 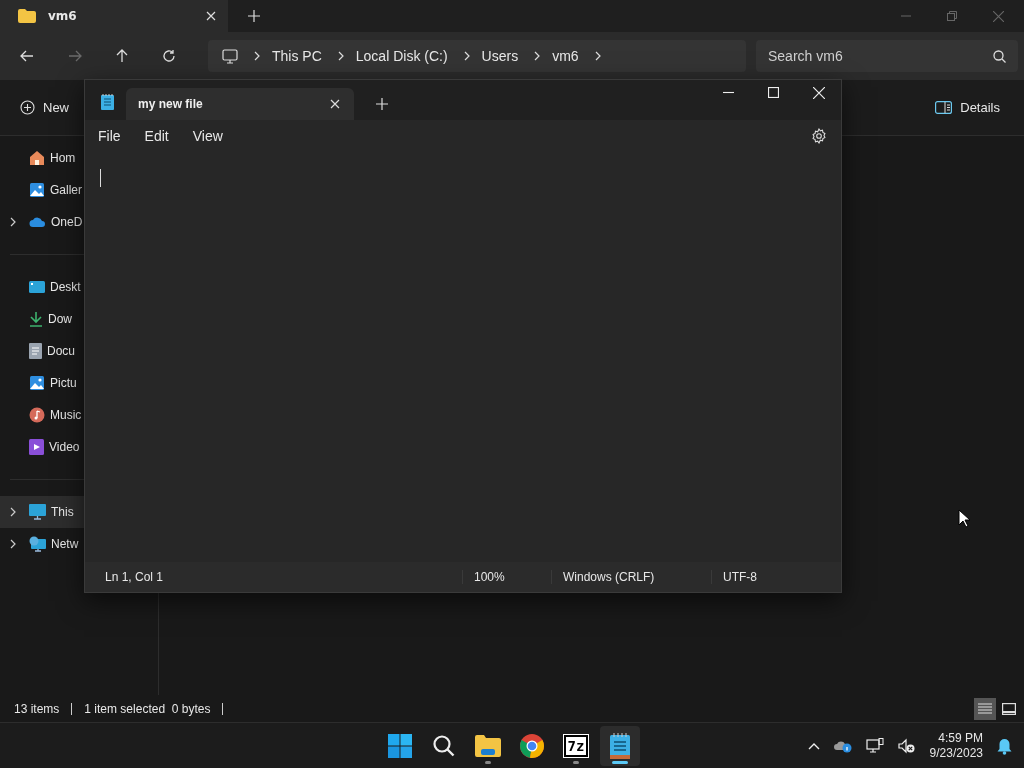 I want to click on chevron-up-icon, so click(x=813, y=746).